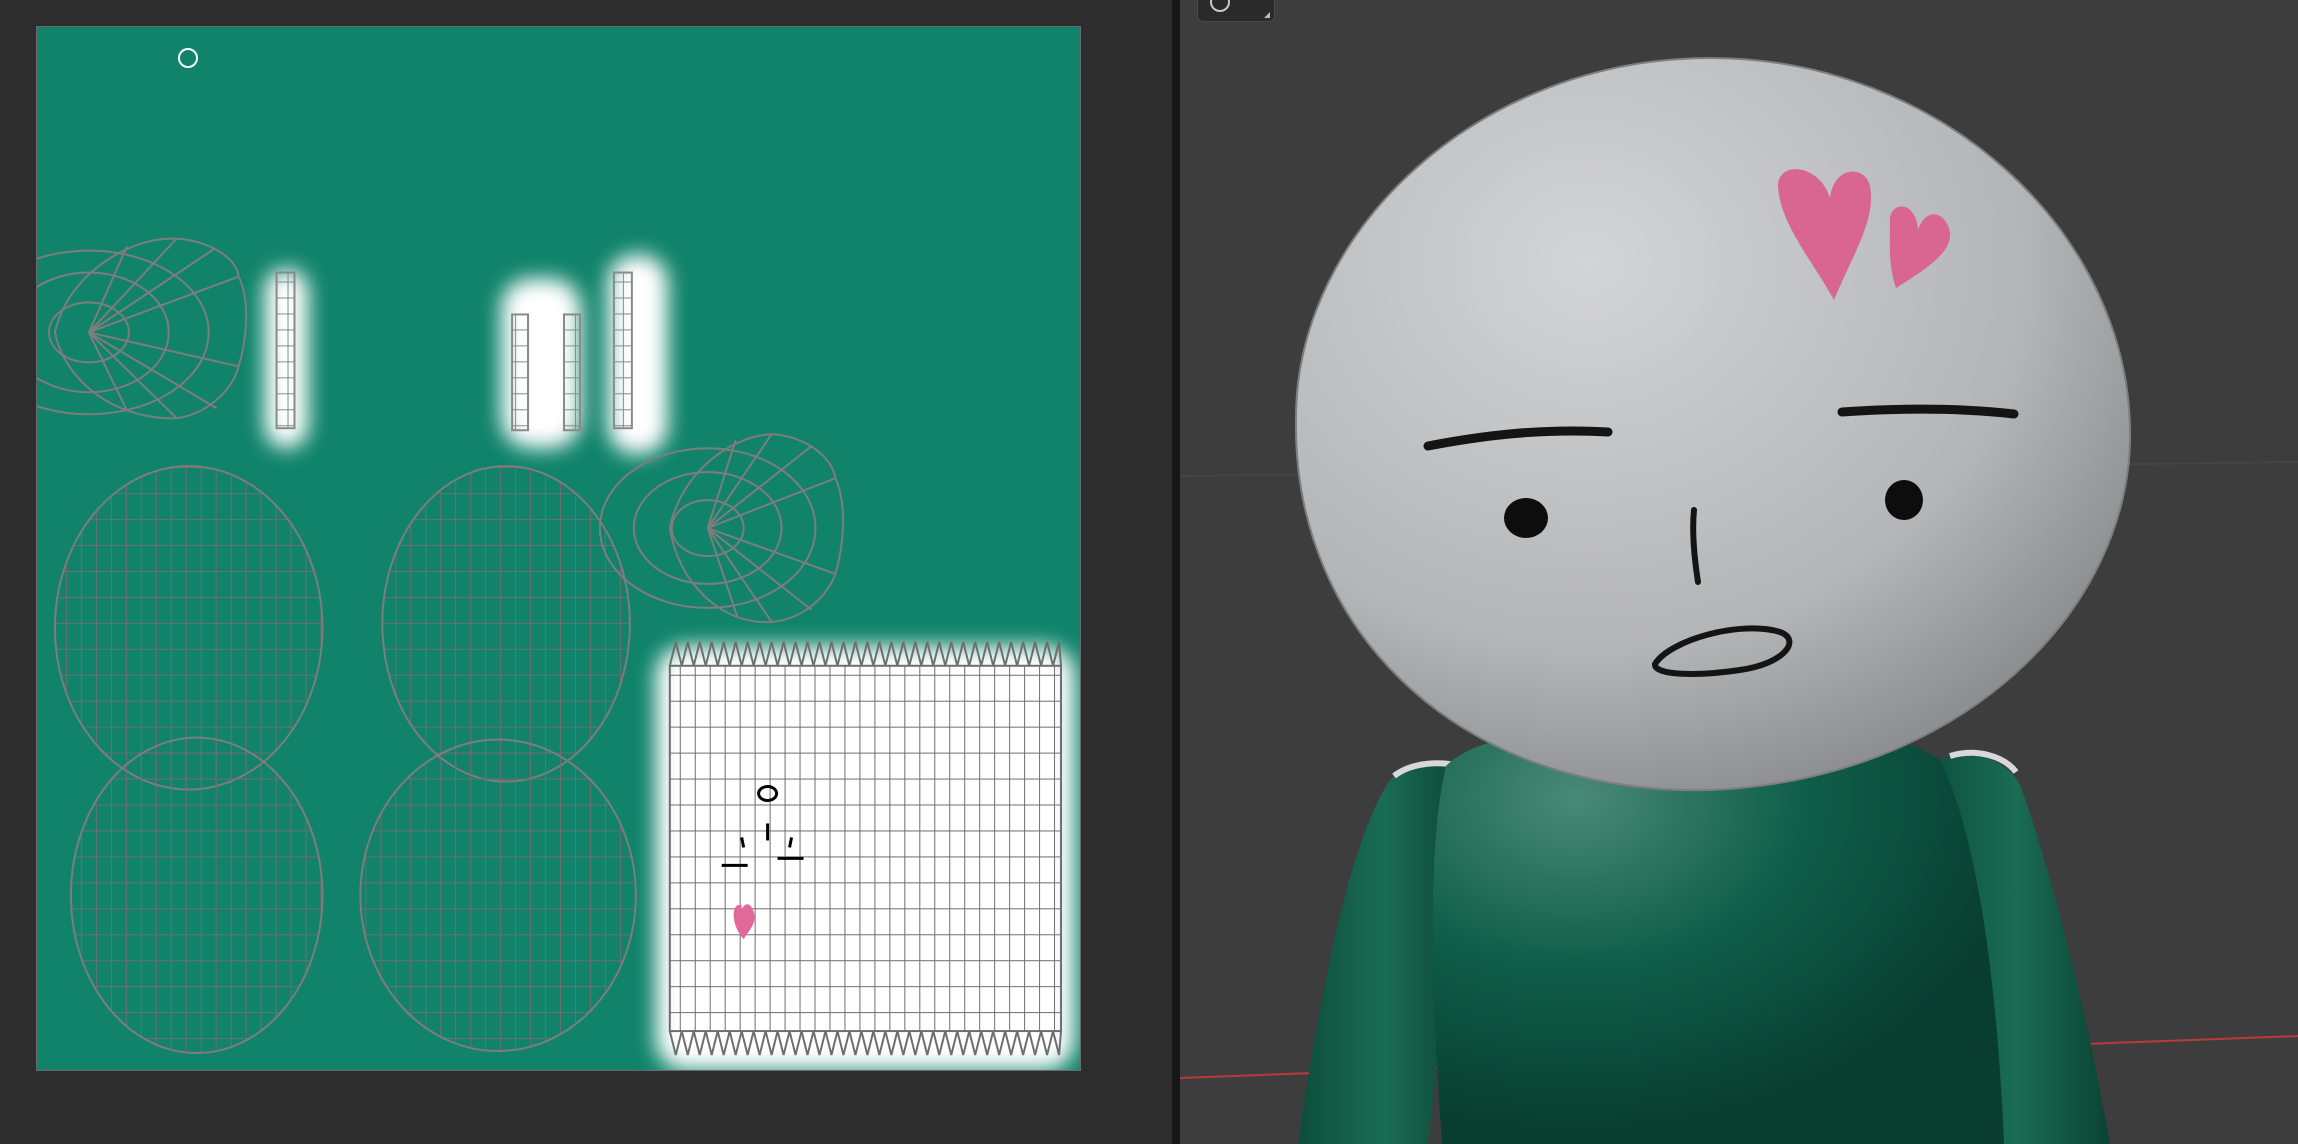 The image size is (2298, 1144). What do you see at coordinates (188, 58) in the screenshot?
I see `brush-circle-cursor` at bounding box center [188, 58].